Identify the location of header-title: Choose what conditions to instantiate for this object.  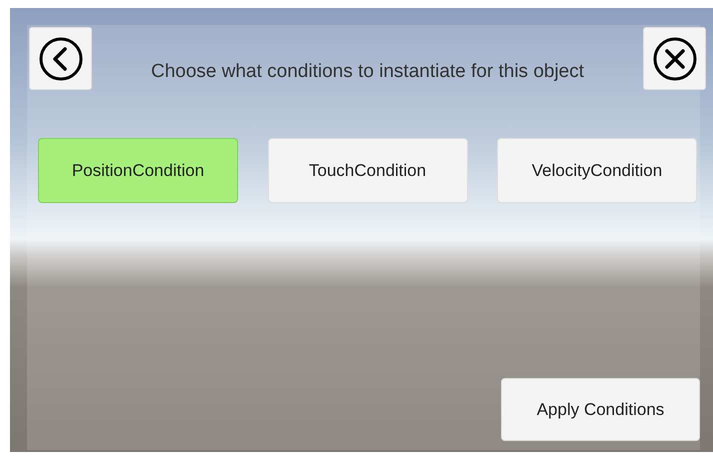
(367, 72).